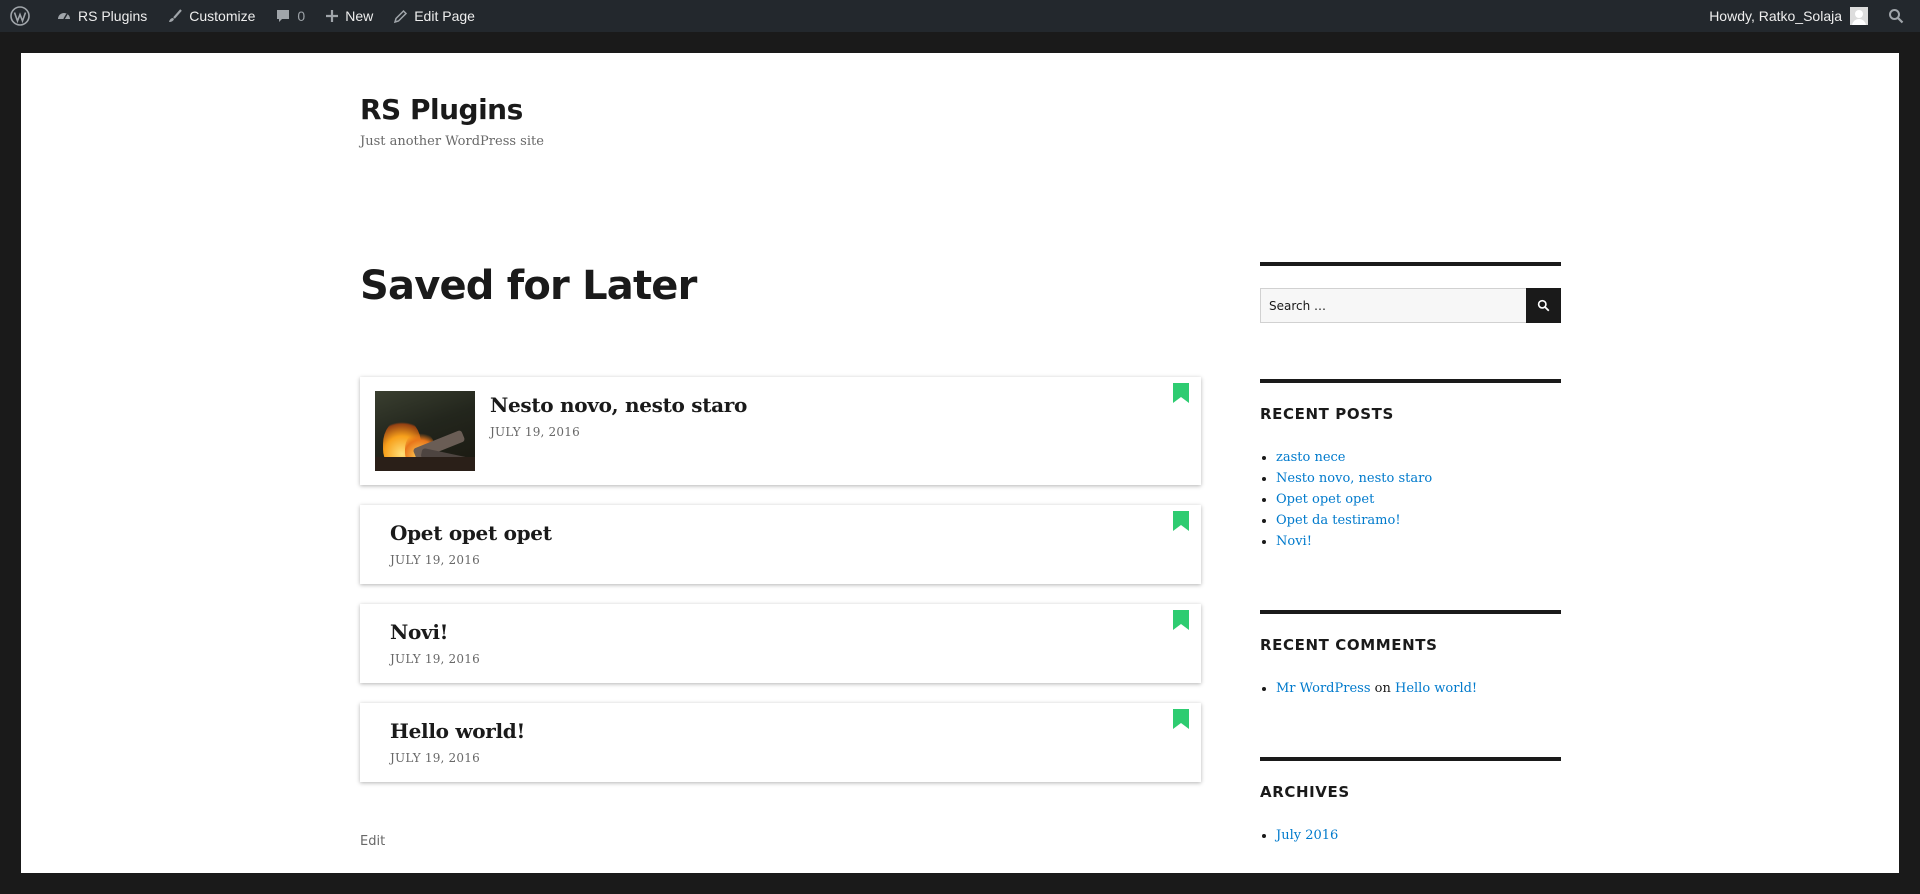 Image resolution: width=1920 pixels, height=894 pixels. What do you see at coordinates (1311, 457) in the screenshot?
I see `recent-post-link: zasto nece` at bounding box center [1311, 457].